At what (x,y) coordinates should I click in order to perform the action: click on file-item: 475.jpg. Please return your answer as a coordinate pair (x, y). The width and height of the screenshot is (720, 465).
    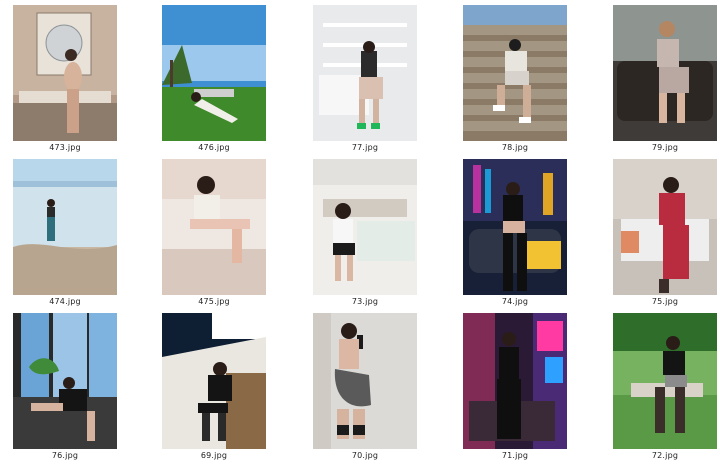
    Looking at the image, I should click on (214, 232).